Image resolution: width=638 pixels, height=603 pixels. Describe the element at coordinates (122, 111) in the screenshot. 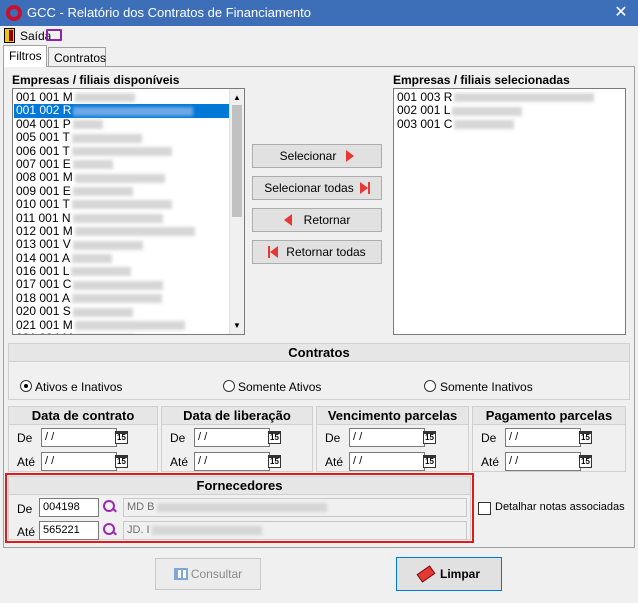

I see `available-company-item: 001 002 R` at that location.